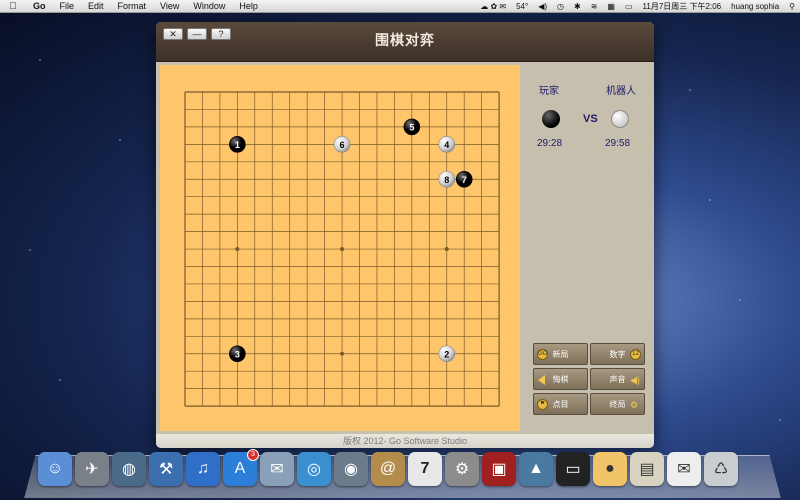  I want to click on menu-window: Window, so click(209, 6).